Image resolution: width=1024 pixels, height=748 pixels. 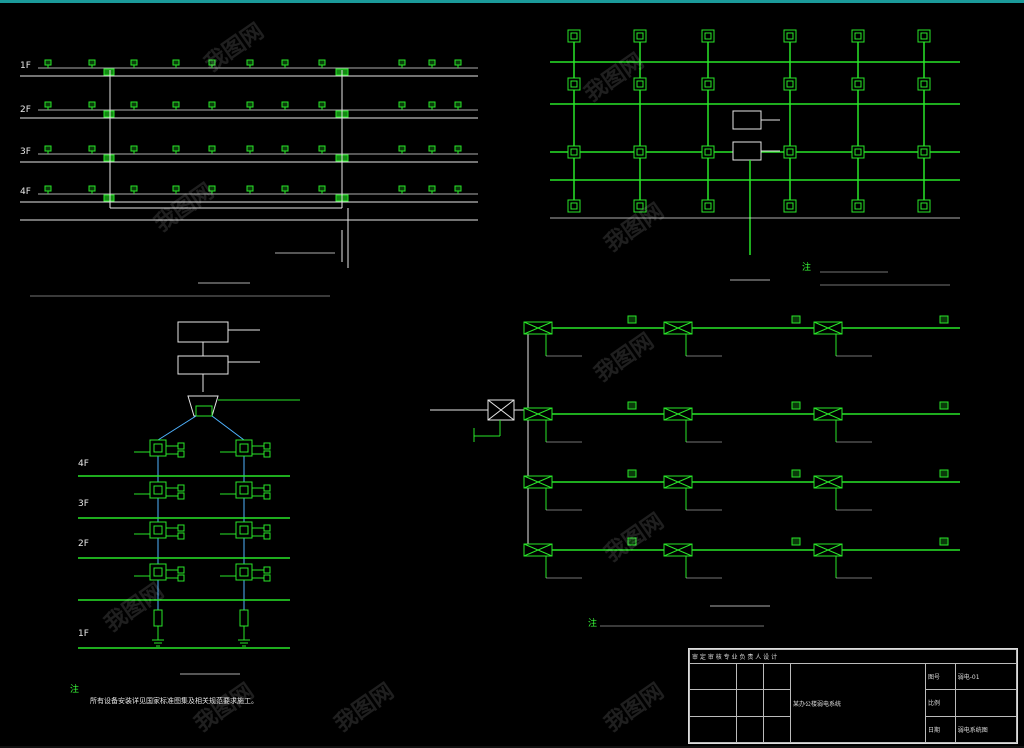 I want to click on note-mark: 注, so click(x=593, y=624).